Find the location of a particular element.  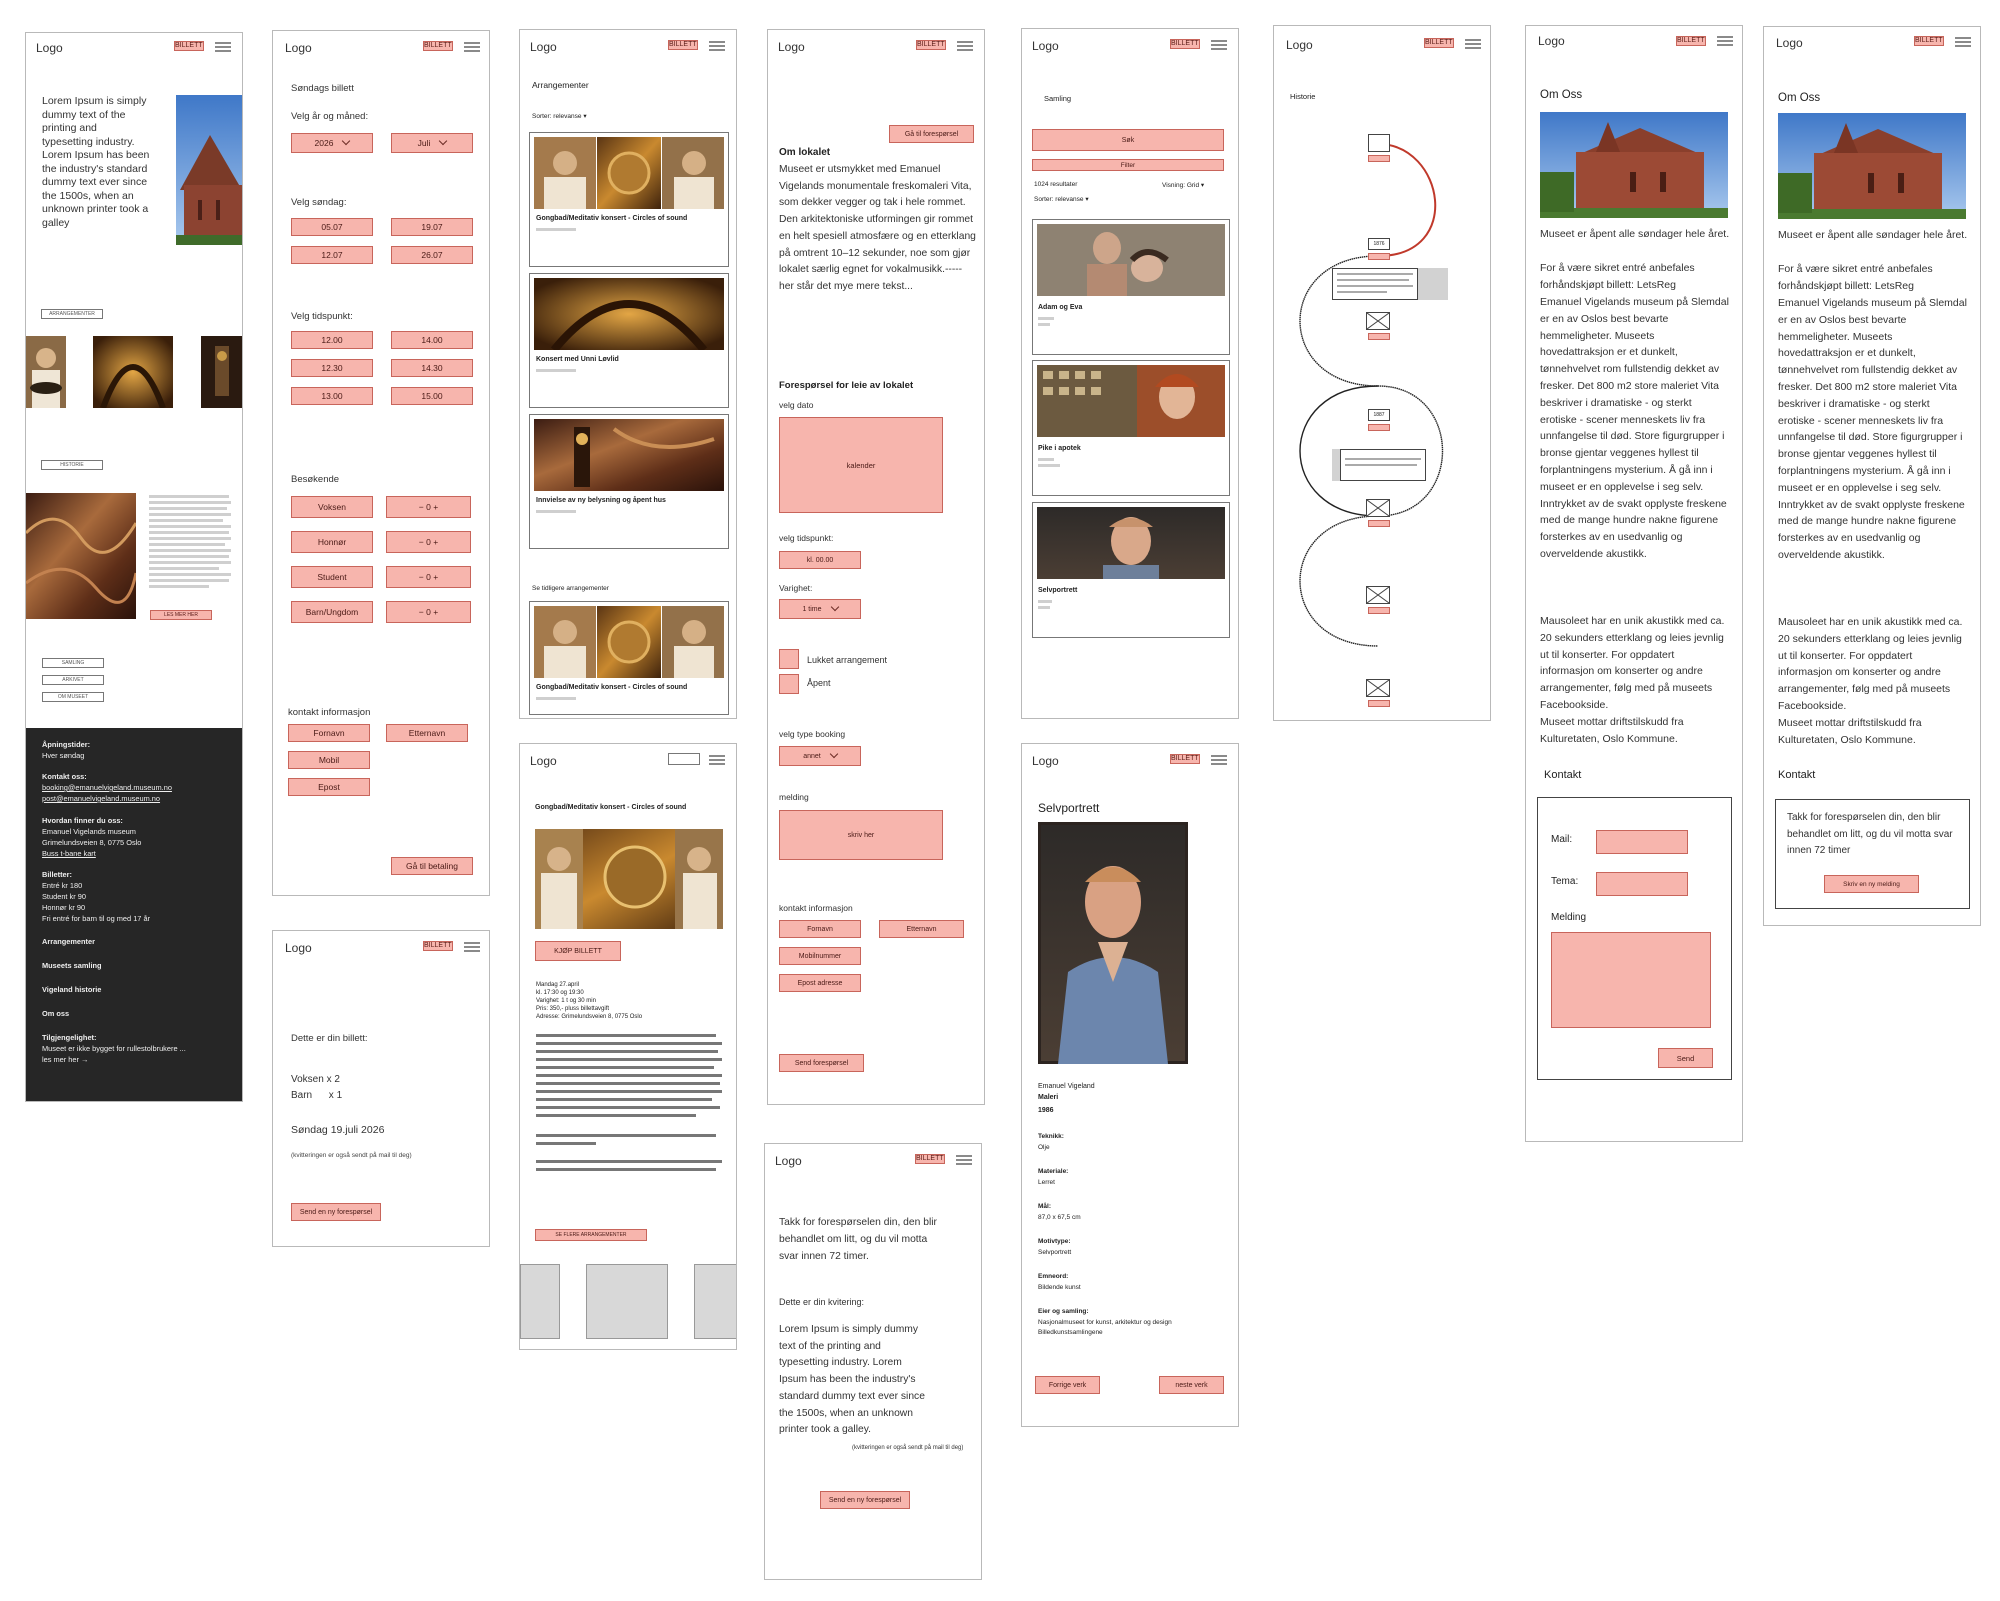

date-option-2607: 26.07 is located at coordinates (432, 255).